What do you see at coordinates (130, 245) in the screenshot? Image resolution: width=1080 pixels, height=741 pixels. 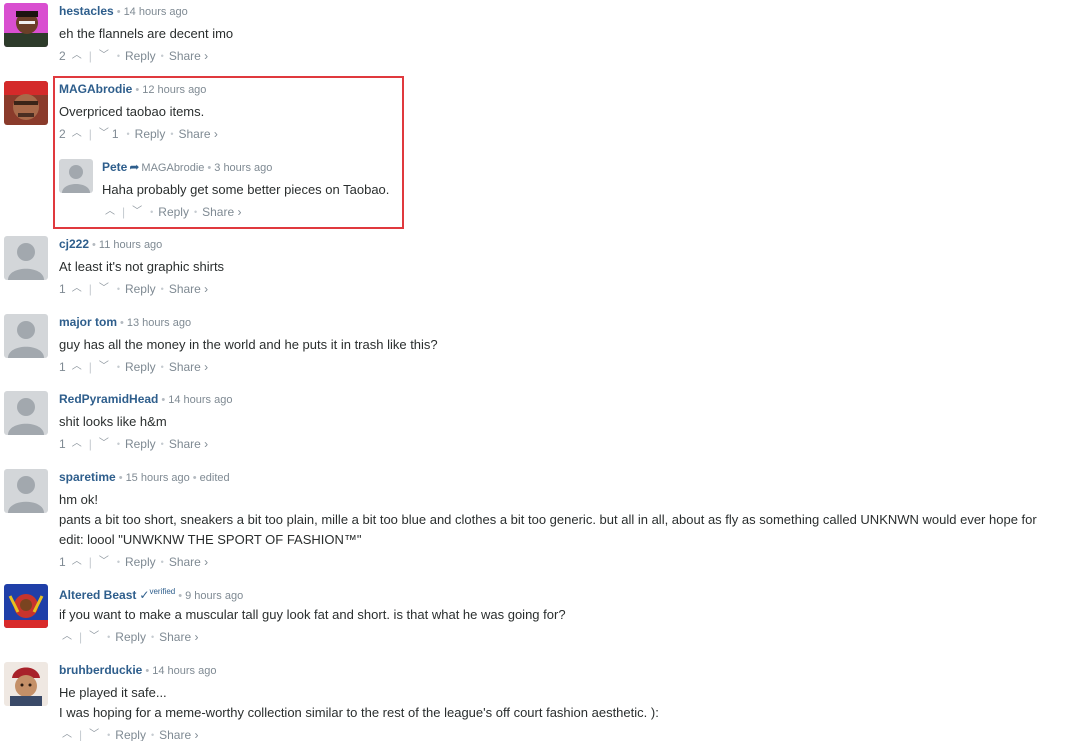 I see `timestamp: 11 hours ago` at bounding box center [130, 245].